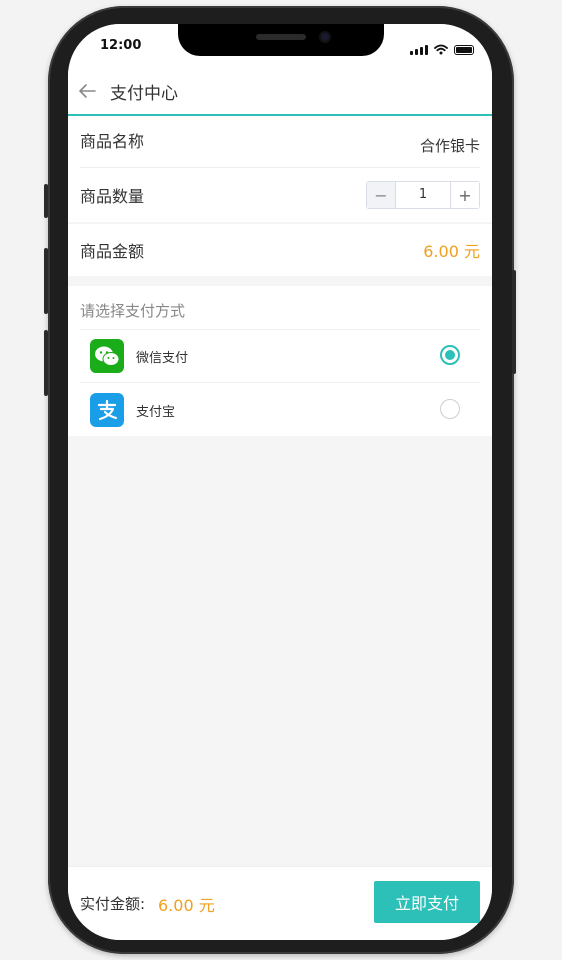 The height and width of the screenshot is (960, 562). I want to click on wifi-icon, so click(441, 49).